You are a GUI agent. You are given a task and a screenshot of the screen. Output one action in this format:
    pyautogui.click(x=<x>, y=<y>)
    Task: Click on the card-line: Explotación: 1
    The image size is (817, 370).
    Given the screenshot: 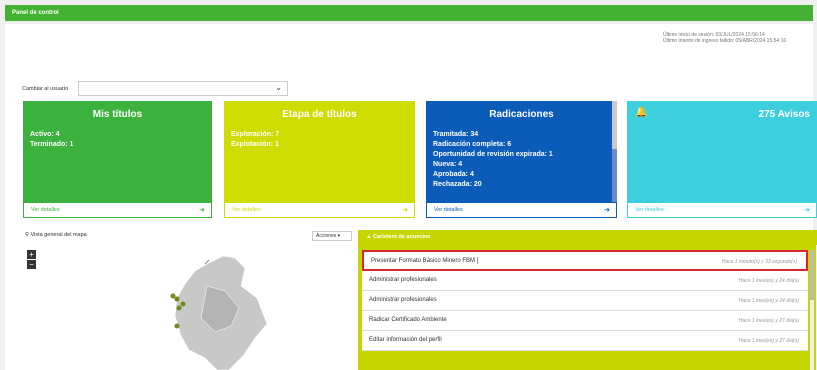 What is the action you would take?
    pyautogui.click(x=255, y=144)
    